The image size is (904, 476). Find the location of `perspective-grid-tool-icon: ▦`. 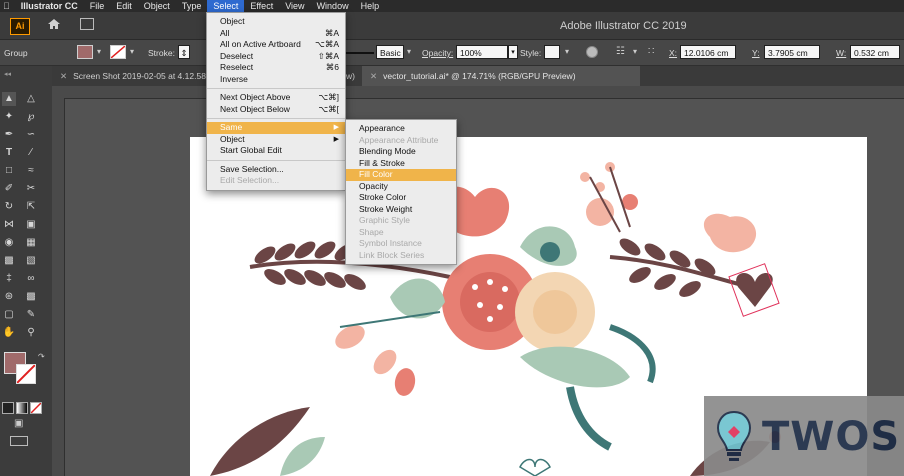

perspective-grid-tool-icon: ▦ is located at coordinates (31, 243).